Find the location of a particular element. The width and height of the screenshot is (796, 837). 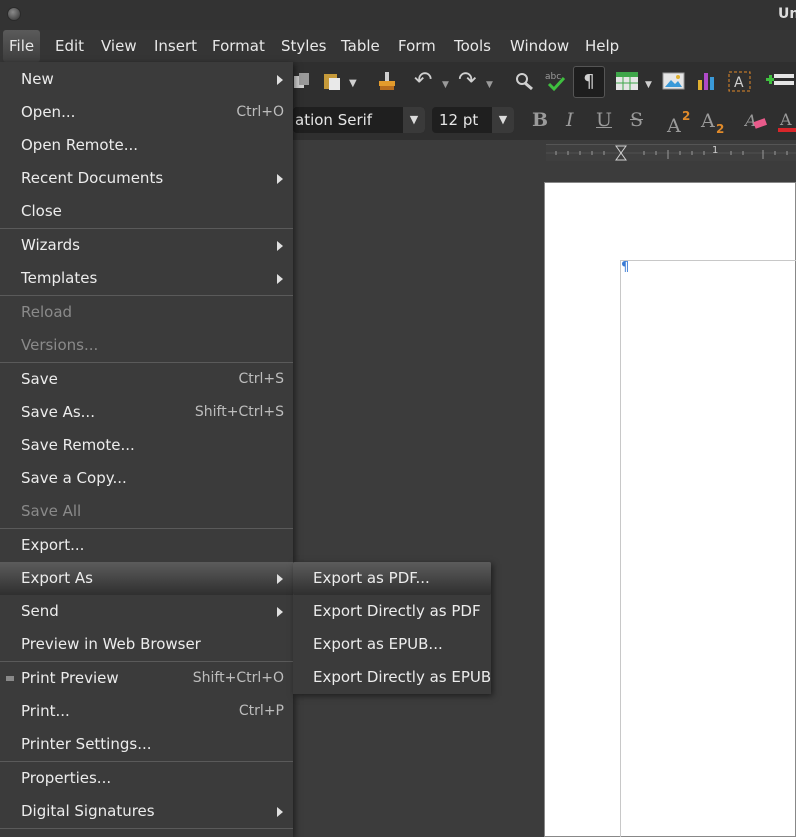

menu-item-shortcut: Shift+Ctrl+O is located at coordinates (238, 678).